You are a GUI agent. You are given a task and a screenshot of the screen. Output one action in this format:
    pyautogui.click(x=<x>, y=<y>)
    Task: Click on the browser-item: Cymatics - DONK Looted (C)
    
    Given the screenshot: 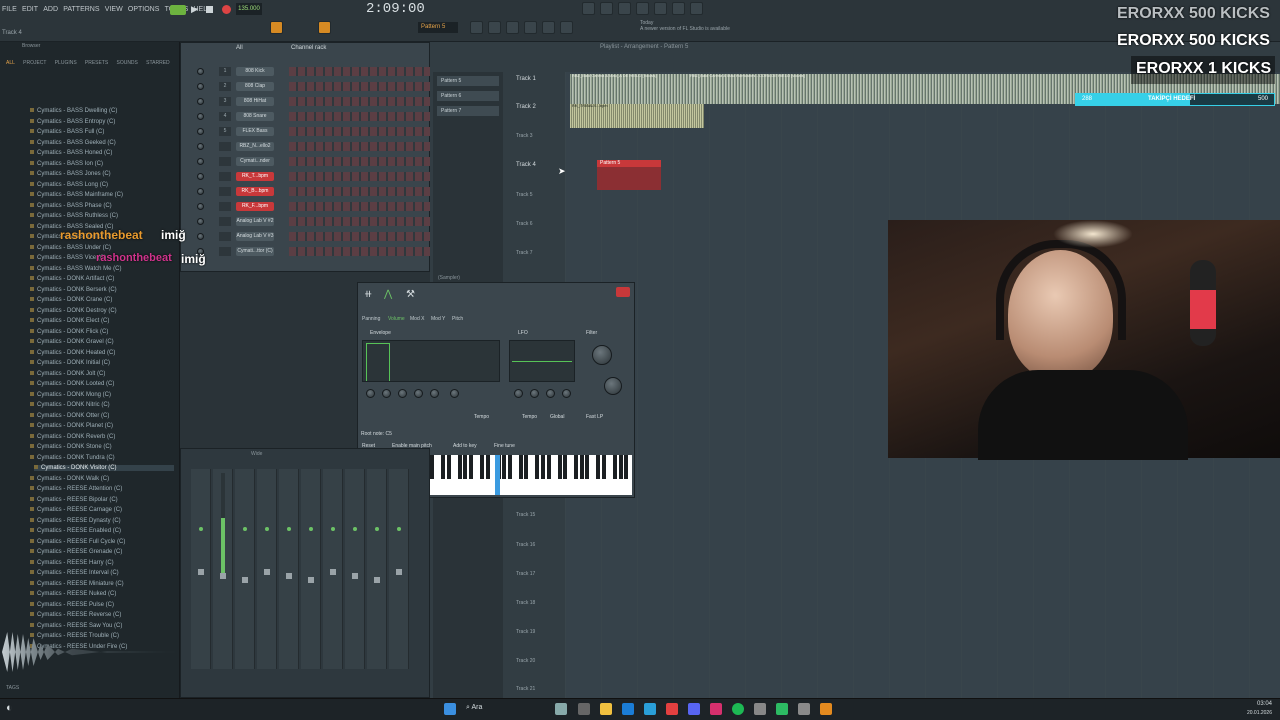 What is the action you would take?
    pyautogui.click(x=72, y=384)
    